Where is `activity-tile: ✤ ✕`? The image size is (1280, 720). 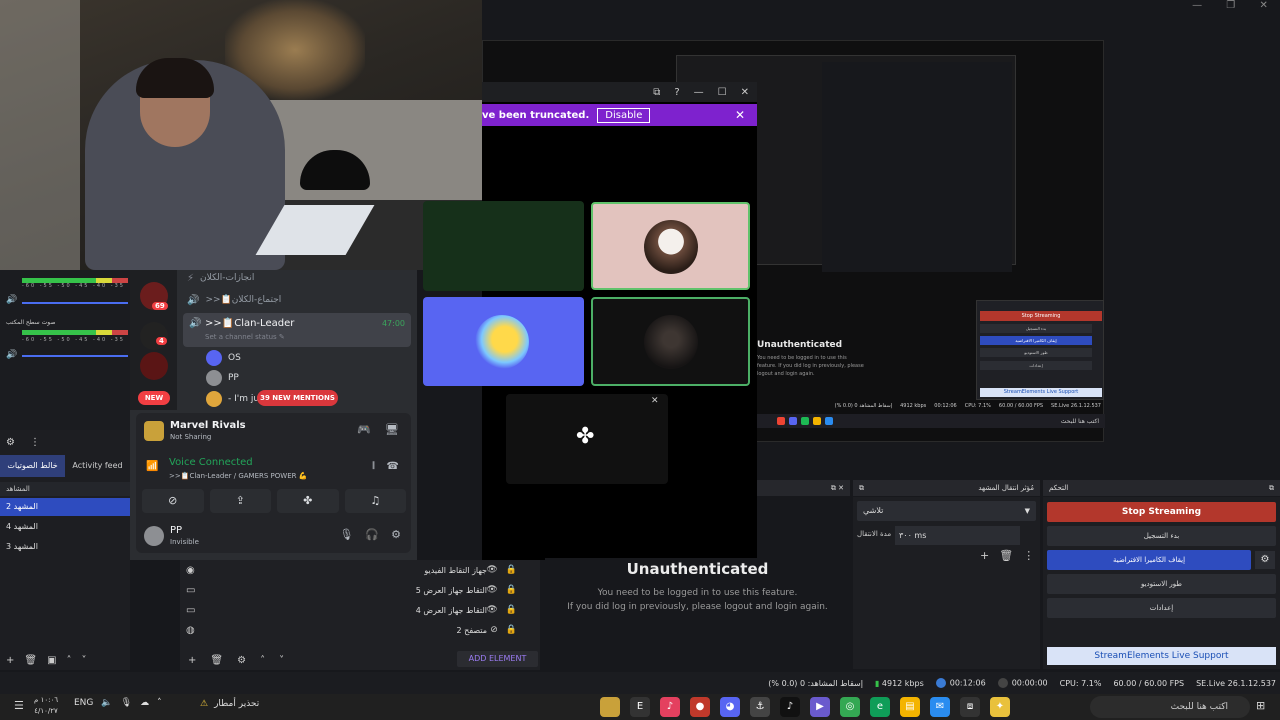 activity-tile: ✤ ✕ is located at coordinates (587, 439).